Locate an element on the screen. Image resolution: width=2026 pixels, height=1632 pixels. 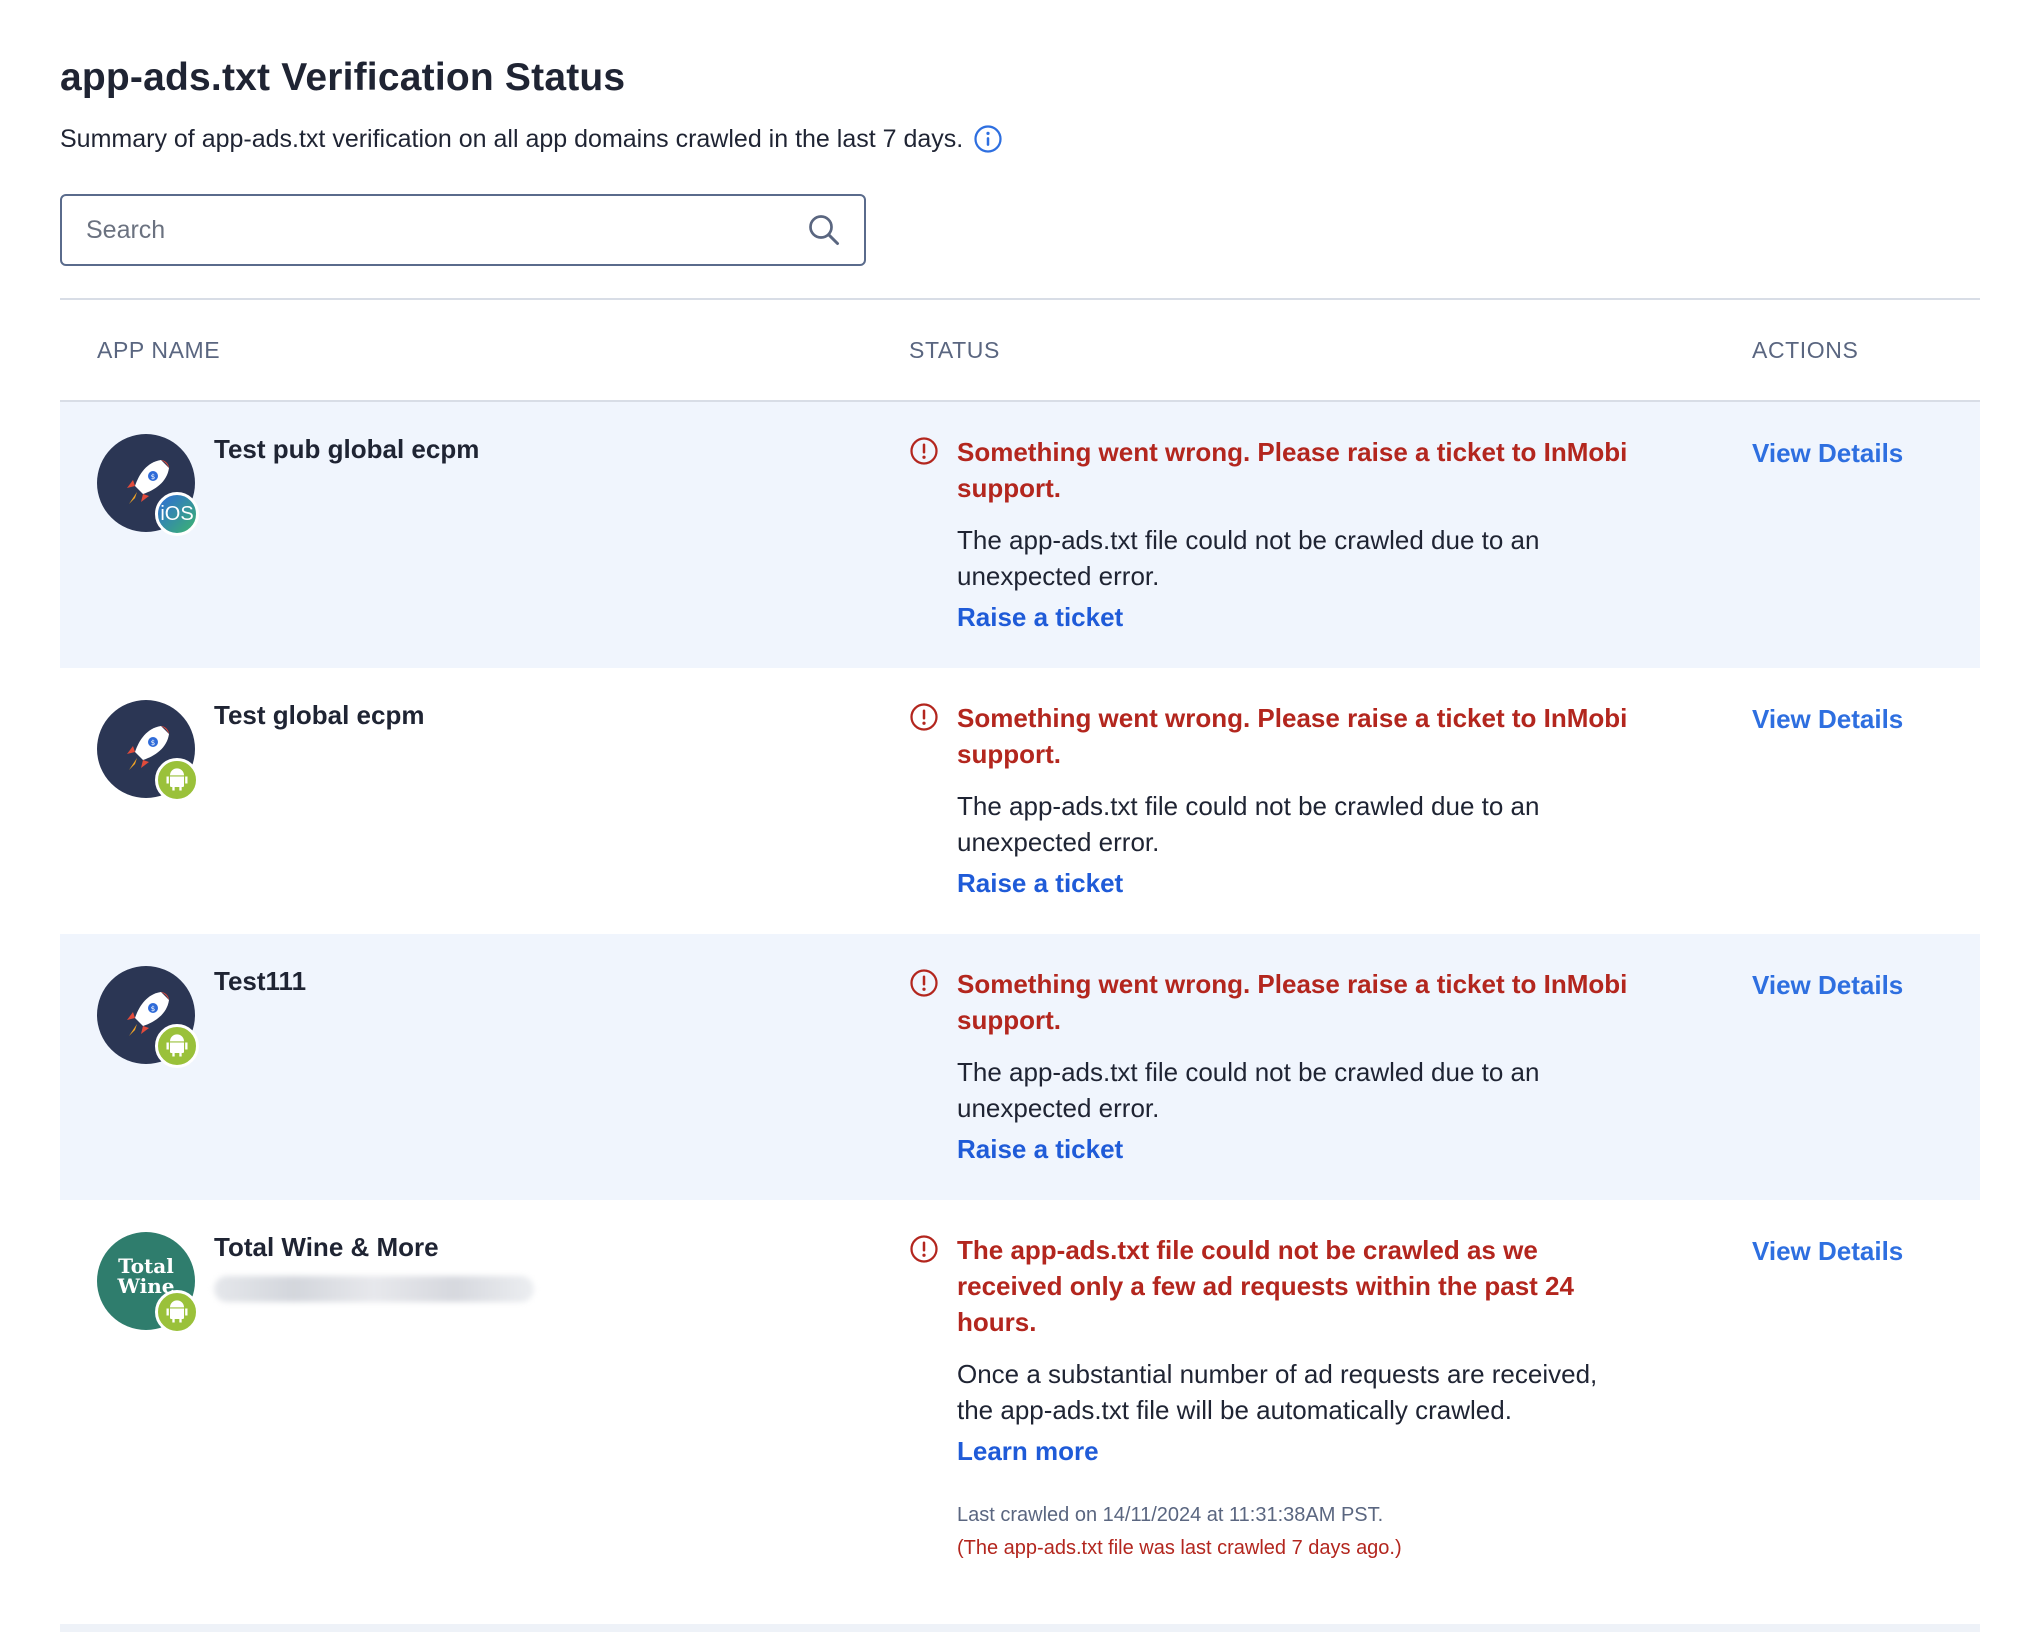
column-header-actions: ACTIONS is located at coordinates (1805, 349).